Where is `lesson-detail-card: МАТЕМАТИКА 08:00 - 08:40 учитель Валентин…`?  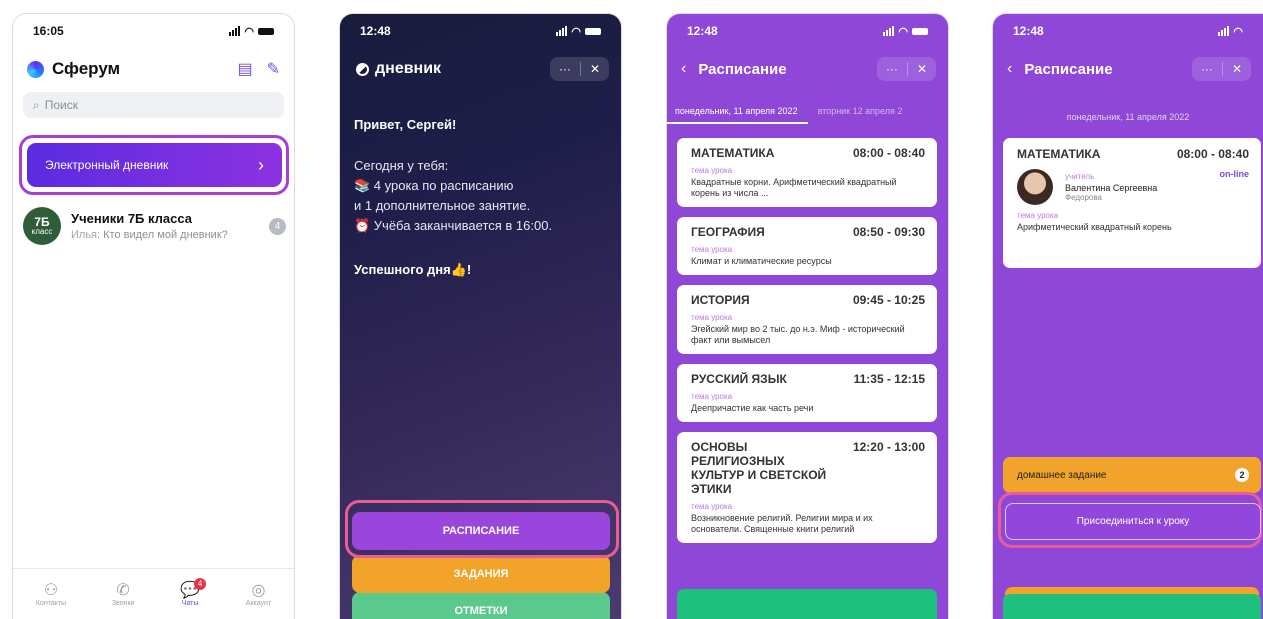
lesson-detail-card: МАТЕМАТИКА 08:00 - 08:40 учитель Валентин… is located at coordinates (1132, 203).